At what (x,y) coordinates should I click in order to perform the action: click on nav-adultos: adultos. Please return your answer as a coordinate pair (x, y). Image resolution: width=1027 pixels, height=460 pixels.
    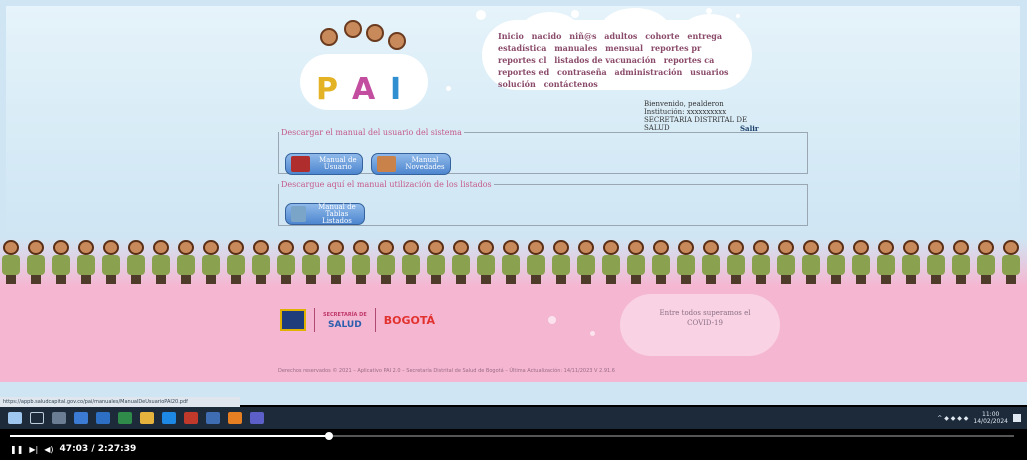
    Looking at the image, I should click on (620, 36).